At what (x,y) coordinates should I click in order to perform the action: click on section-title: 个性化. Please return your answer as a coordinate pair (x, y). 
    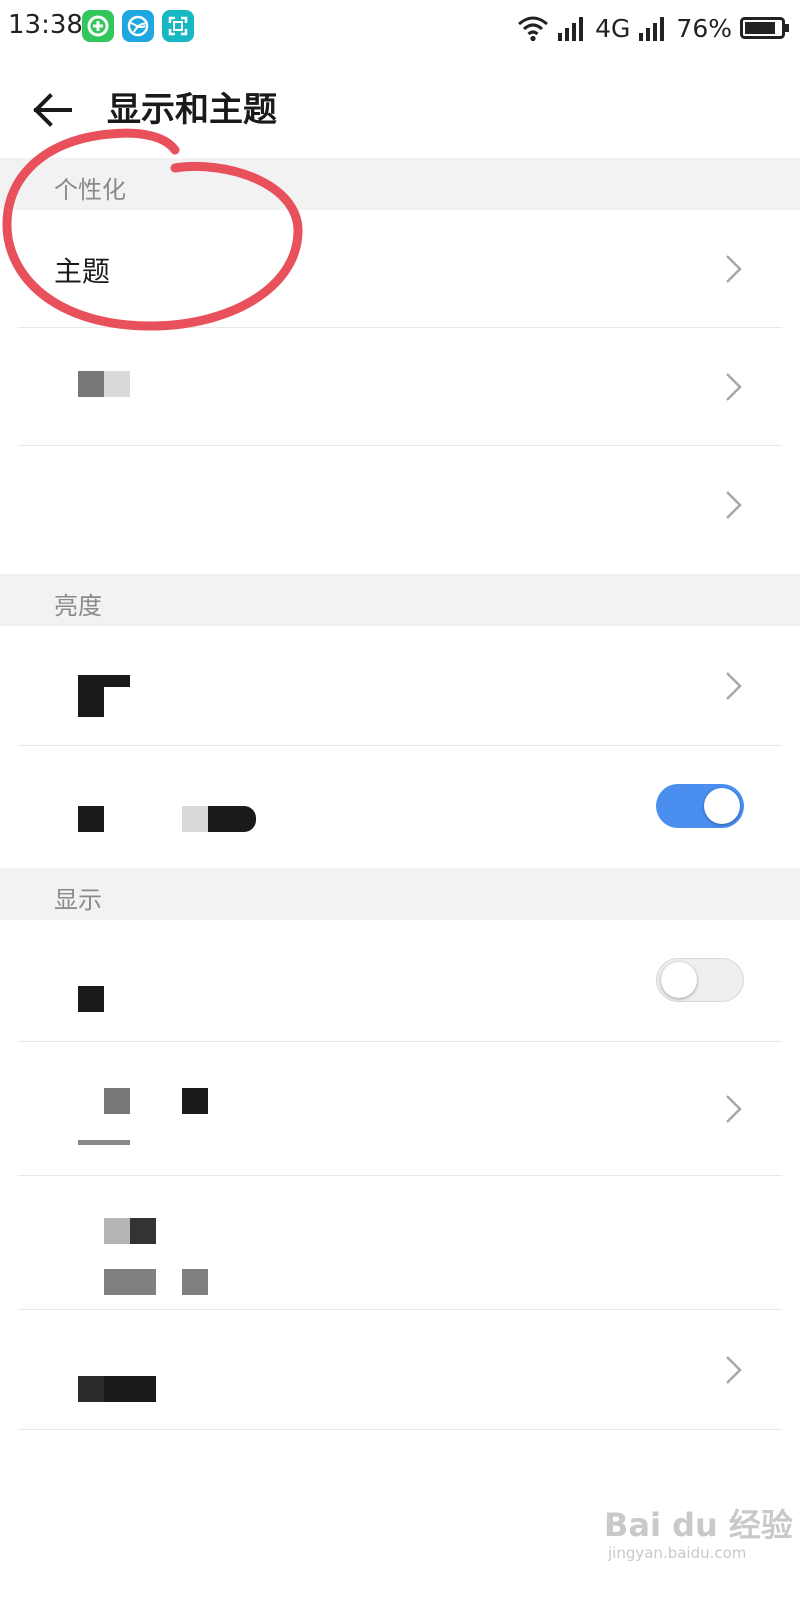
    Looking at the image, I should click on (90, 190).